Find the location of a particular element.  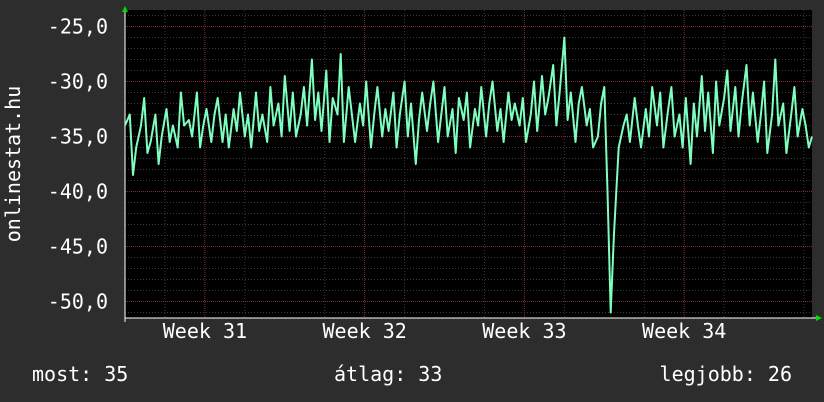

legend-best: legjobb: 26 is located at coordinates (725, 374).